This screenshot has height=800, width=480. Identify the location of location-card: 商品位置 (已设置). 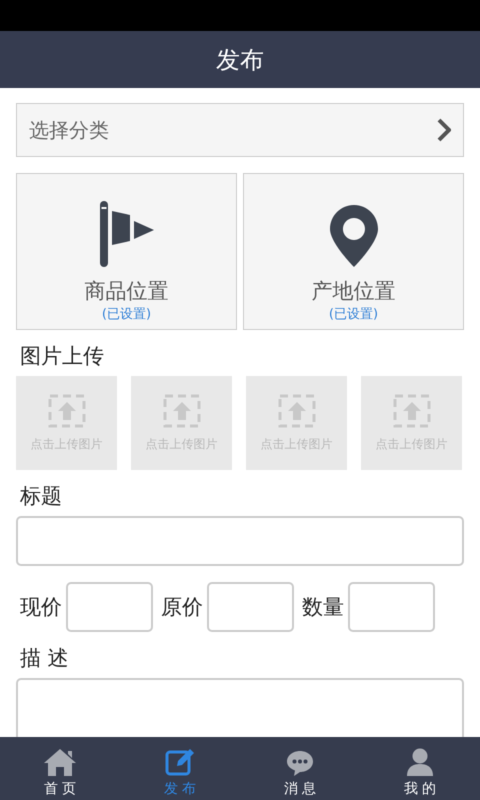
(126, 251).